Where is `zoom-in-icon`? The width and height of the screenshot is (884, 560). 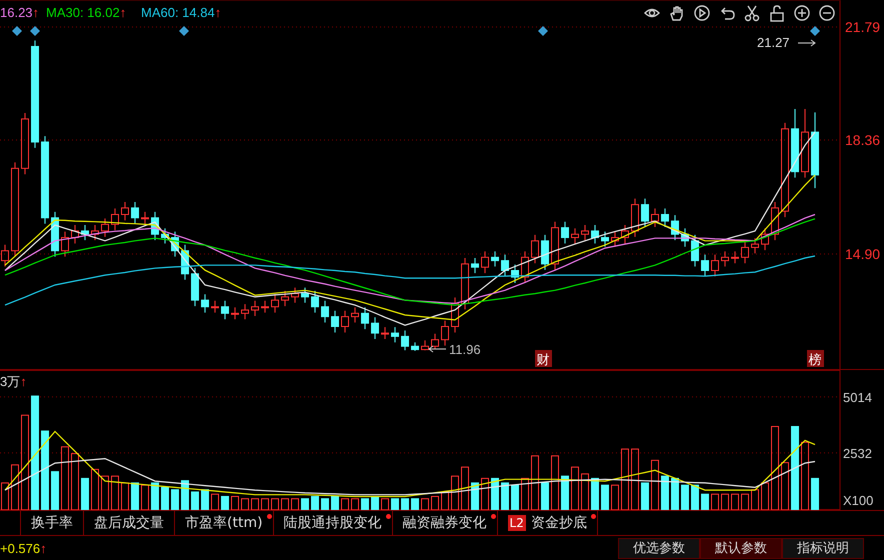
zoom-in-icon is located at coordinates (802, 13).